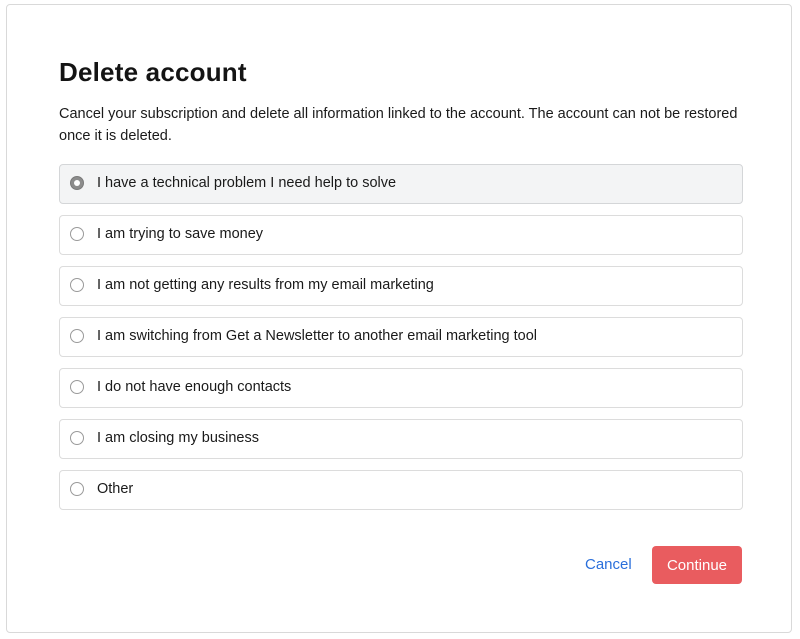 The height and width of the screenshot is (639, 800). Describe the element at coordinates (153, 72) in the screenshot. I see `dialog-title: Delete account` at that location.